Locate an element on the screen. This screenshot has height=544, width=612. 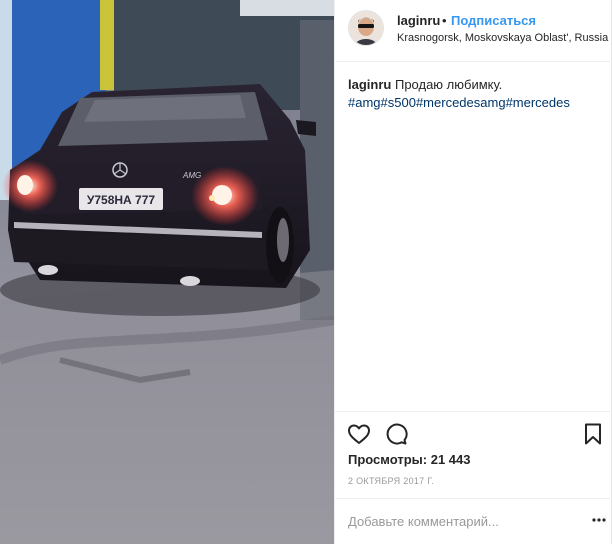
hashtags: #amg#s500#mercedesamg#mercedes is located at coordinates (459, 102).